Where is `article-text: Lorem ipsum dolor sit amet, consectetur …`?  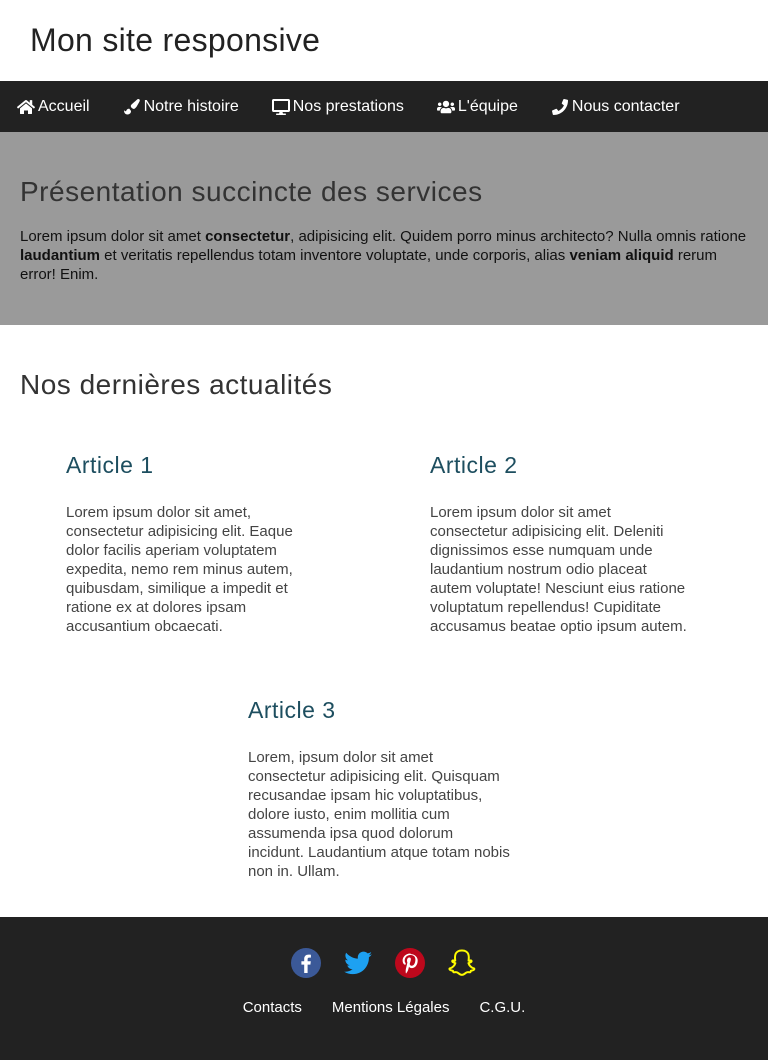
article-text: Lorem ipsum dolor sit amet, consectetur … is located at coordinates (179, 569).